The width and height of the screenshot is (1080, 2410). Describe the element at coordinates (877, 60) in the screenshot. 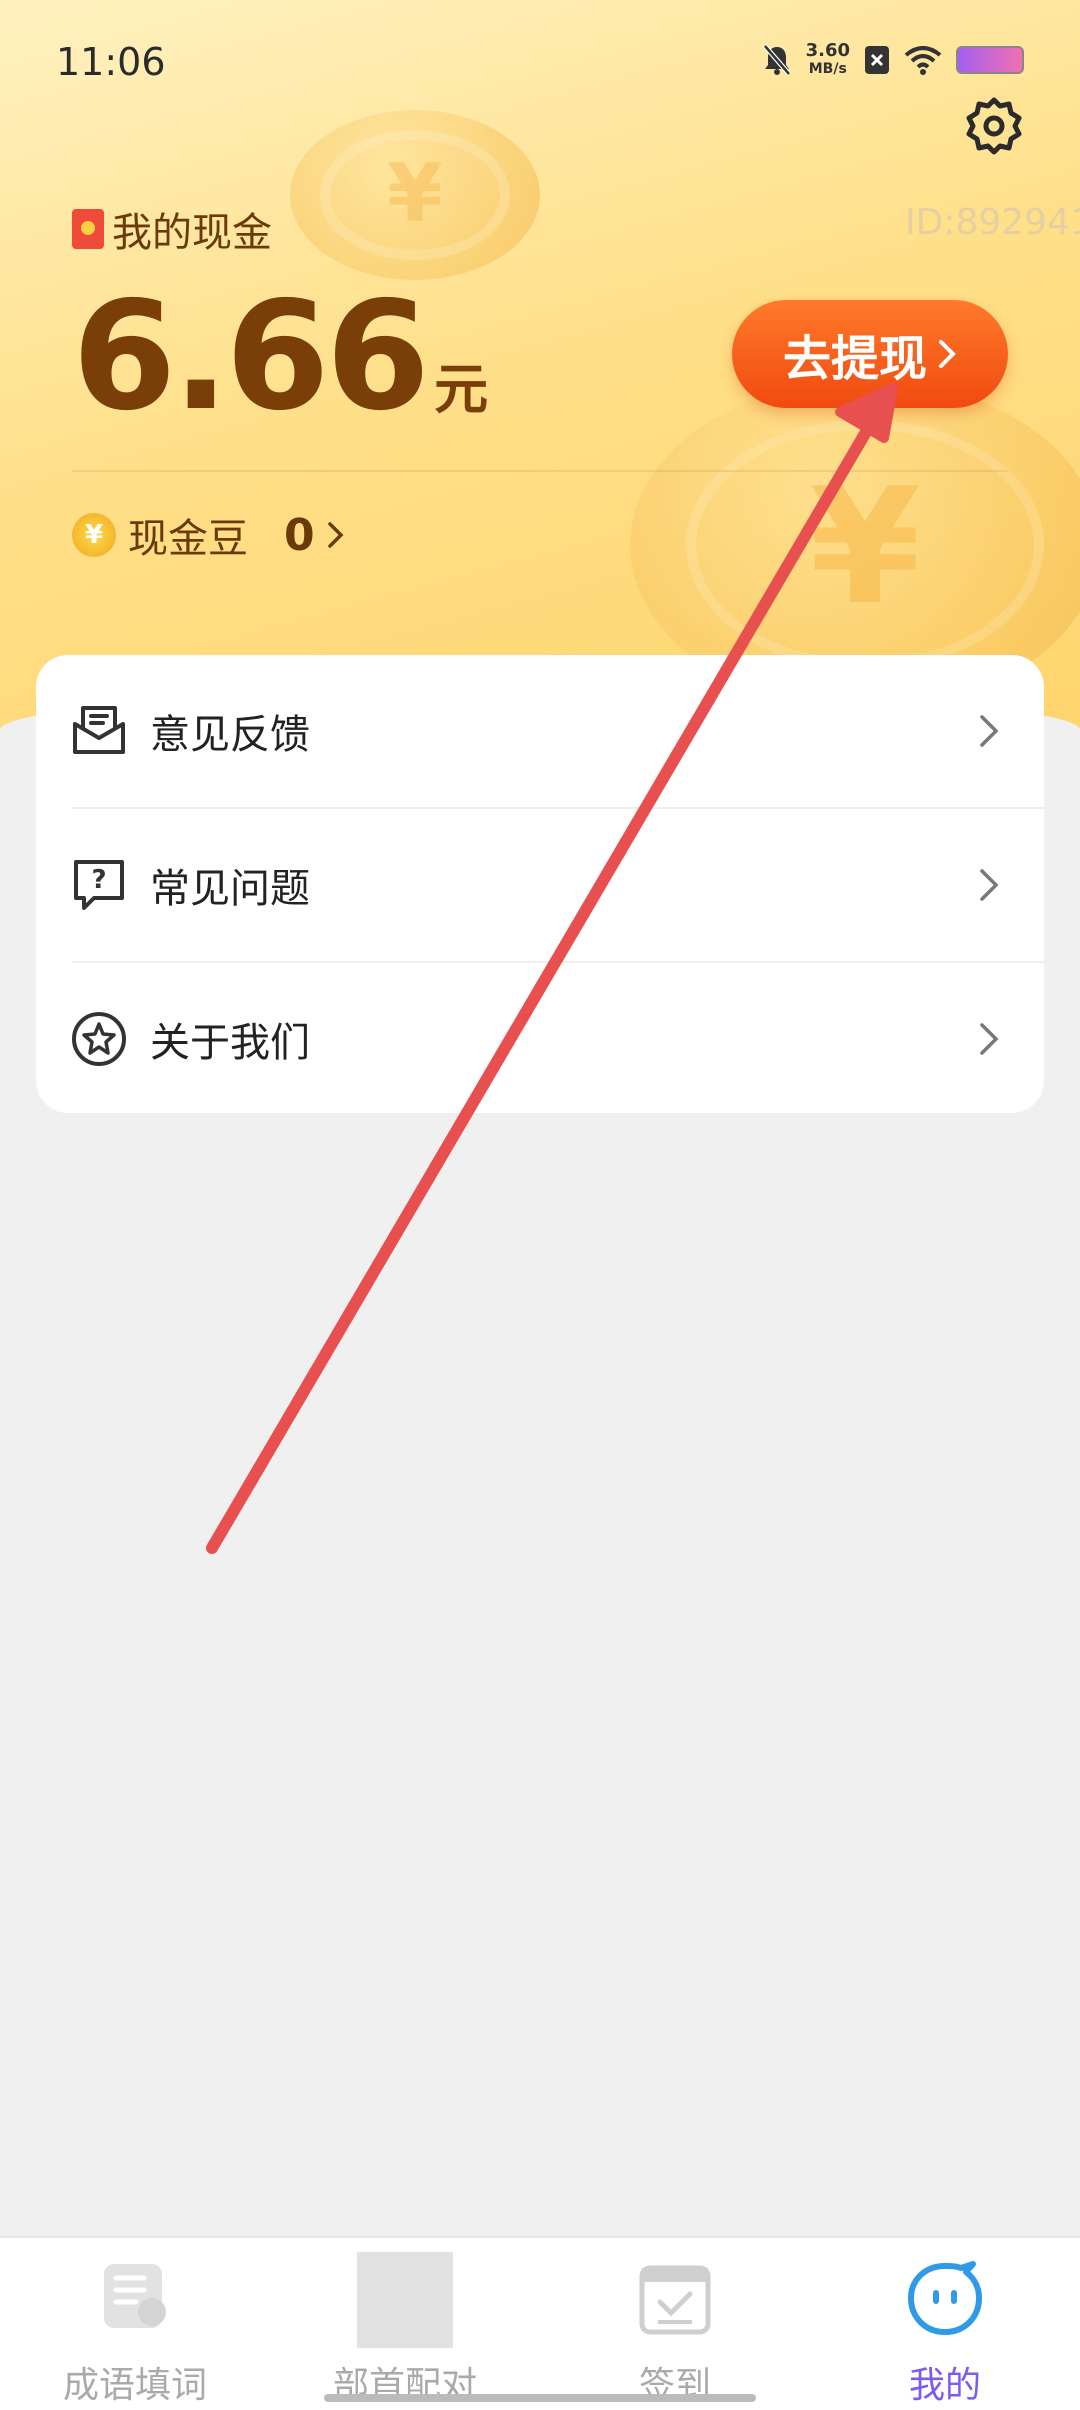

I see `sim-blocked-icon` at that location.